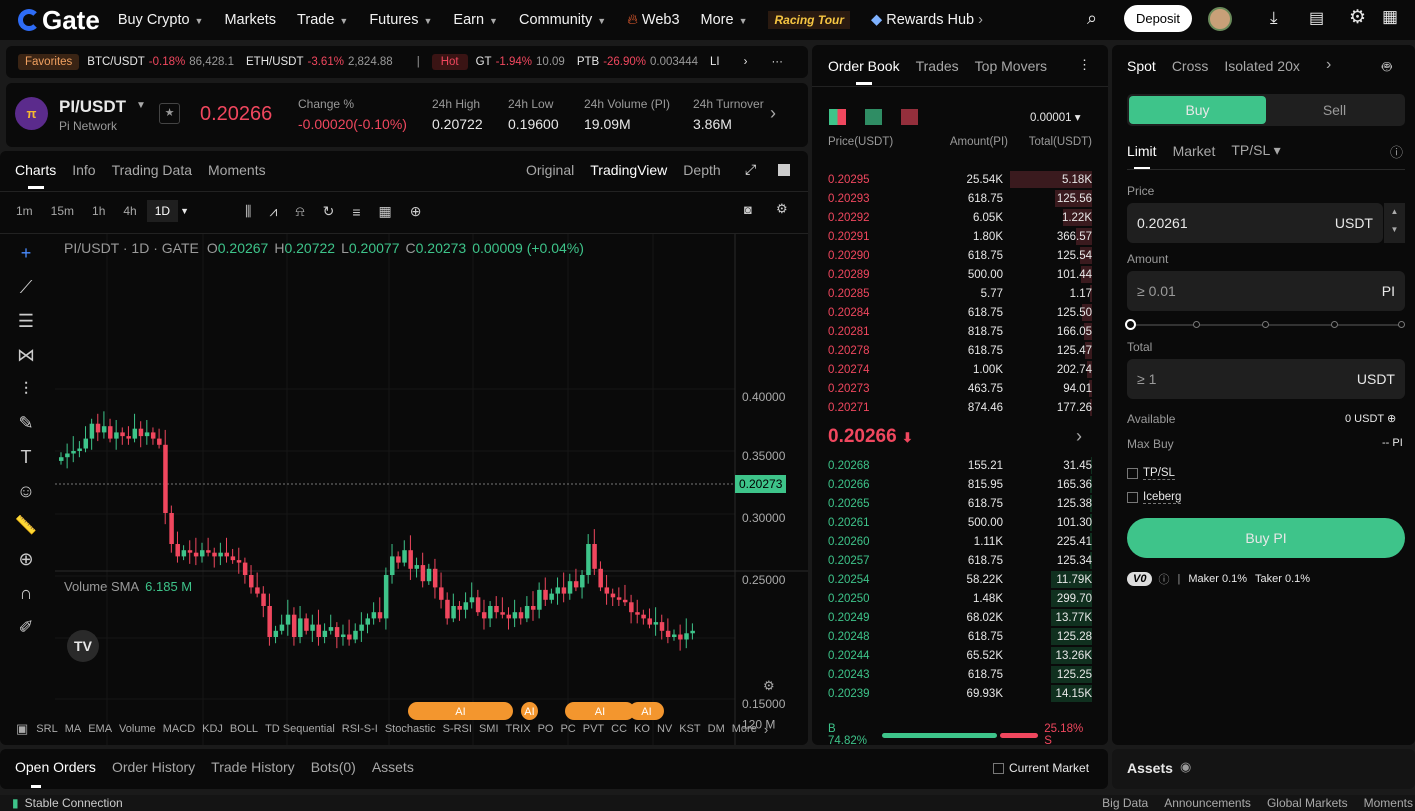 This screenshot has height=811, width=1415. What do you see at coordinates (567, 729) in the screenshot?
I see `indicator-pc: PC` at bounding box center [567, 729].